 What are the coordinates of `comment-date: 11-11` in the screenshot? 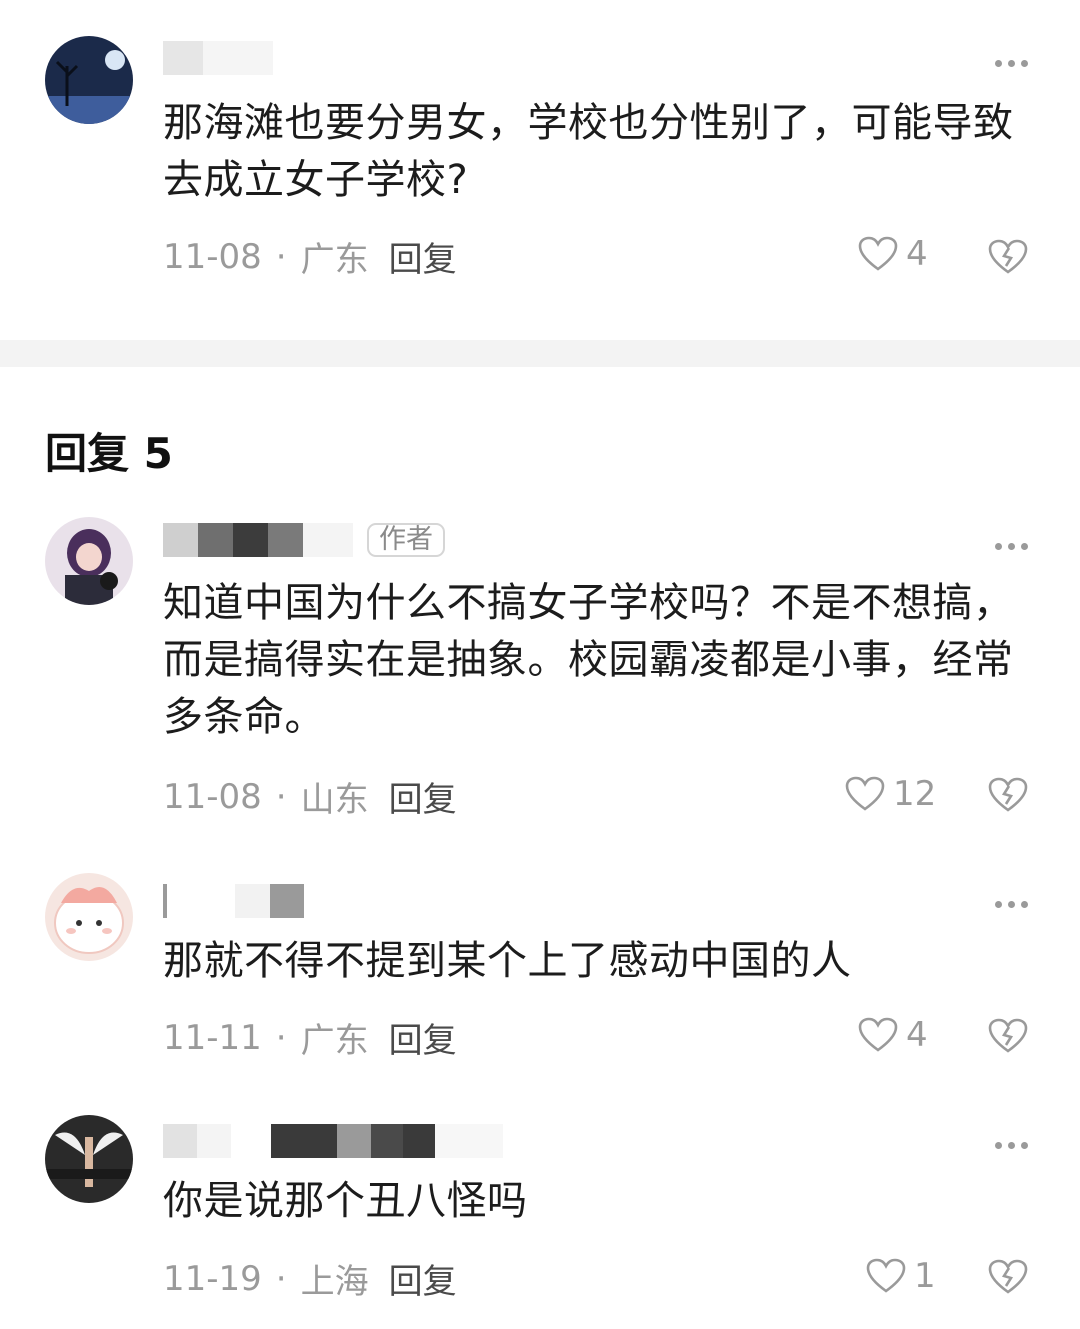 It's located at (212, 1037).